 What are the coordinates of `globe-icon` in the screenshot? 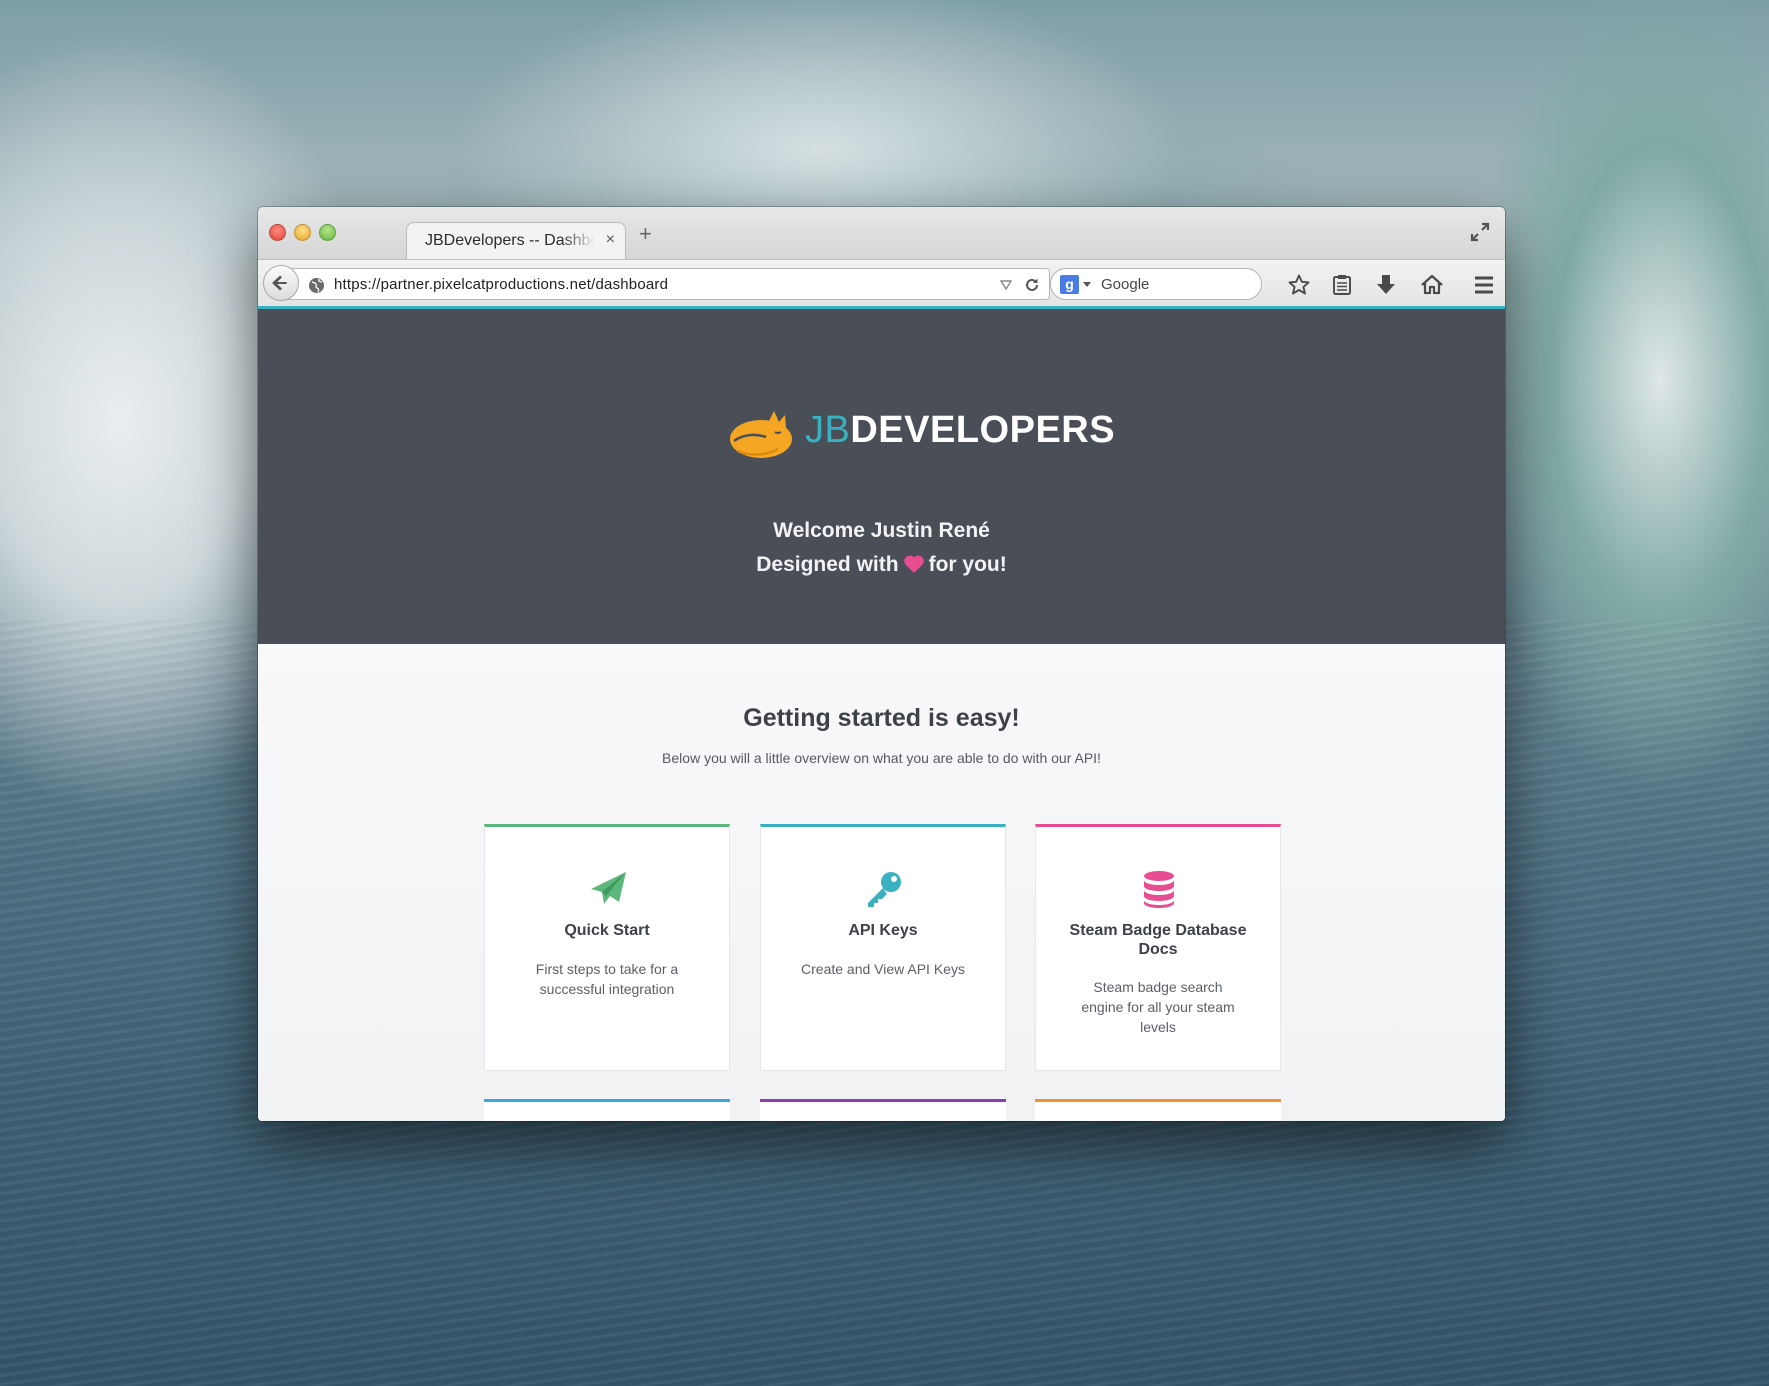 It's located at (316, 285).